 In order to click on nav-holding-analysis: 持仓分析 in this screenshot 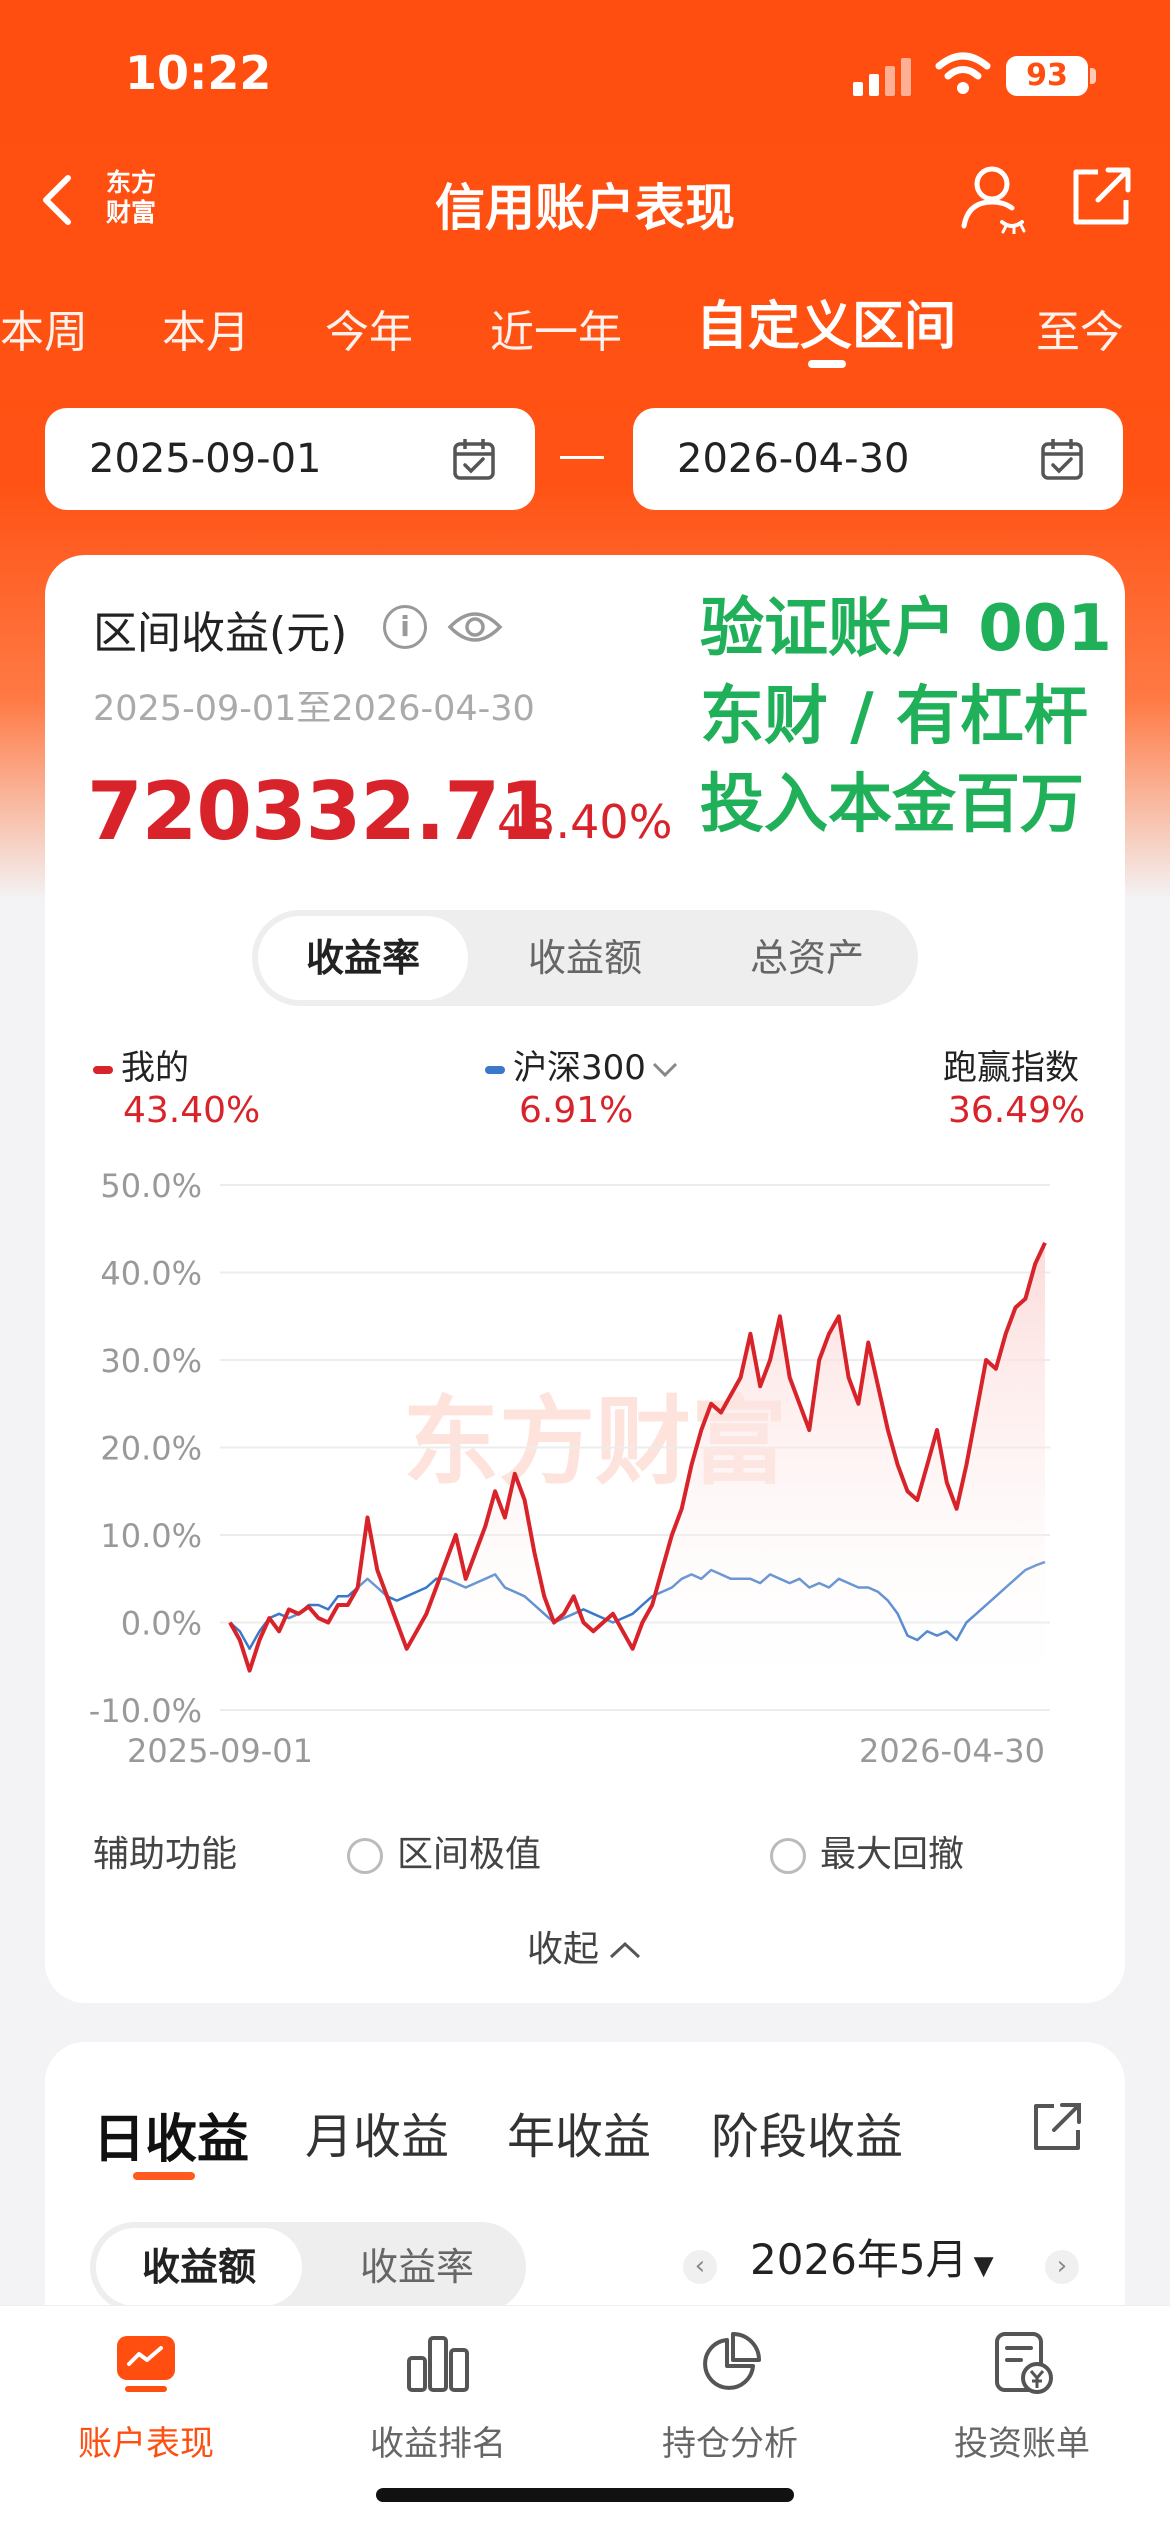, I will do `click(730, 2396)`.